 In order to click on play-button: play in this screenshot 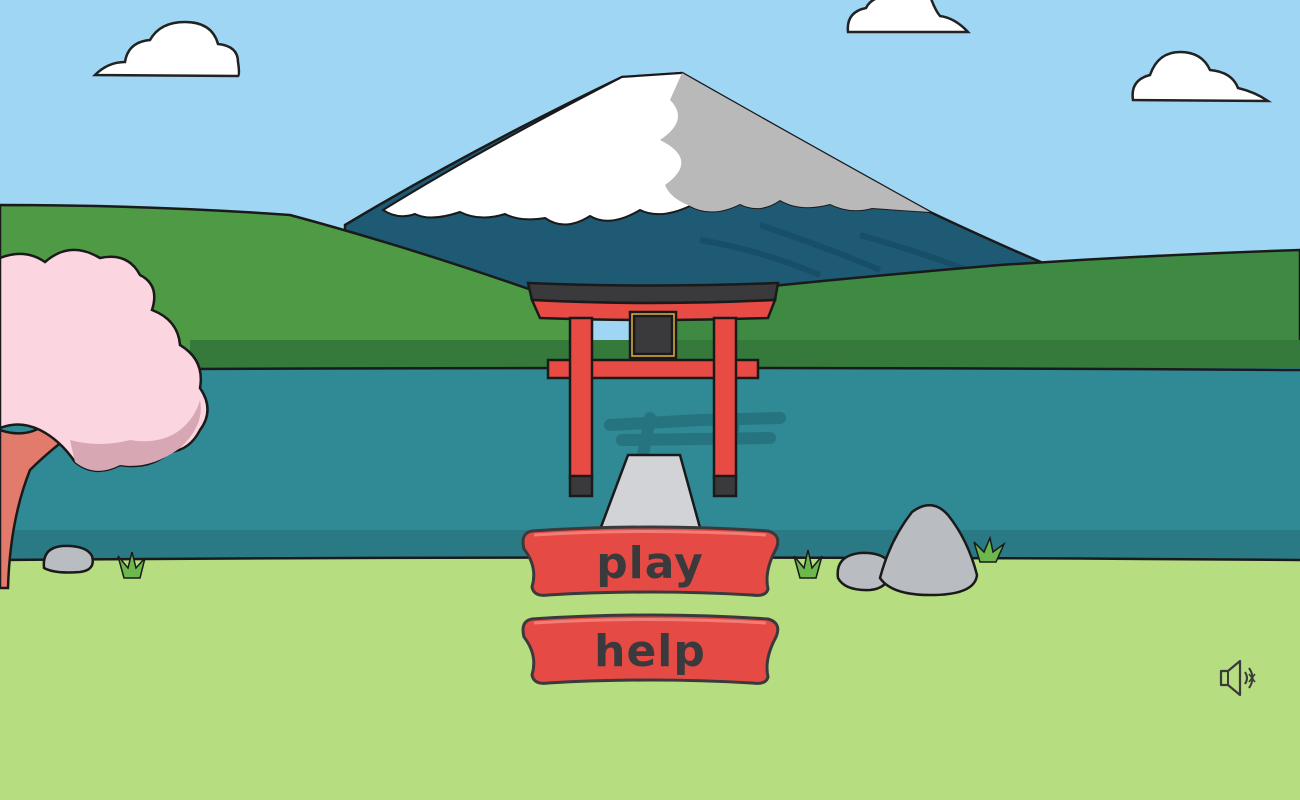, I will do `click(650, 562)`.